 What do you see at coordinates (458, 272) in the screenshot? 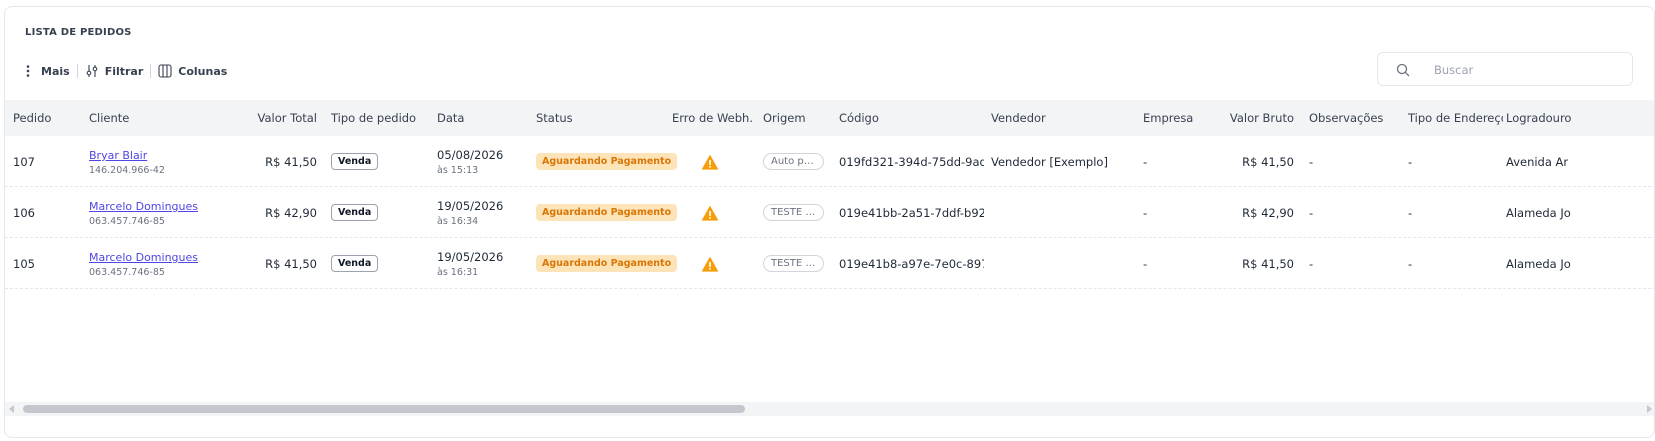
I see `order-time: às 16:31` at bounding box center [458, 272].